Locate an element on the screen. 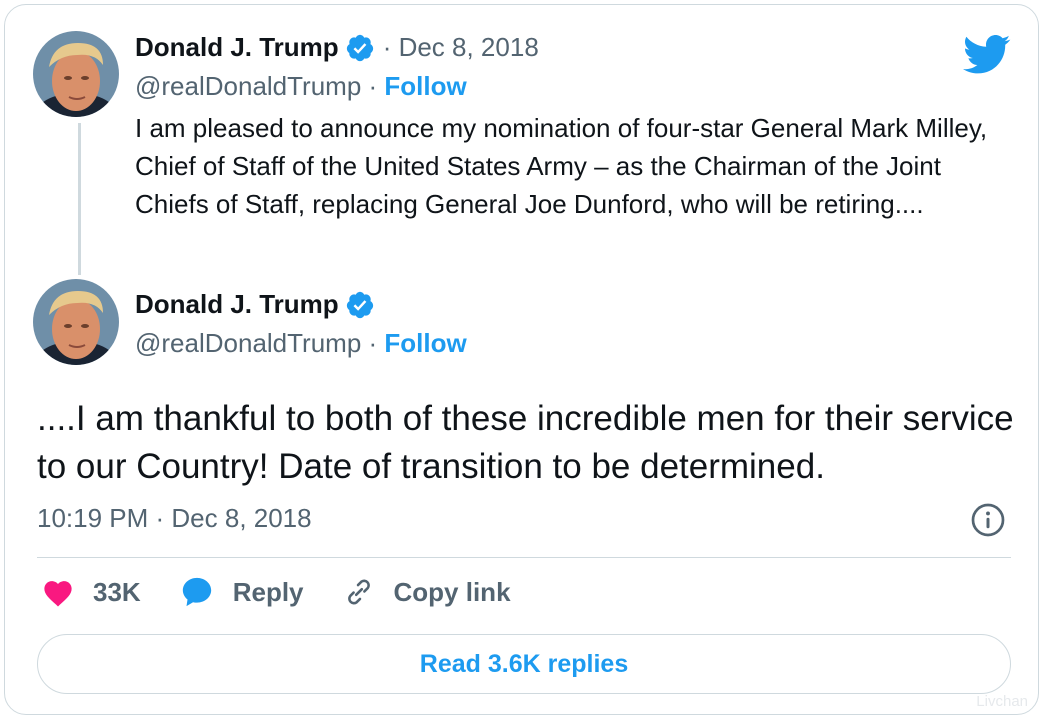 The image size is (1051, 723). tweet1-date: · Dec 8, 2018 is located at coordinates (461, 47).